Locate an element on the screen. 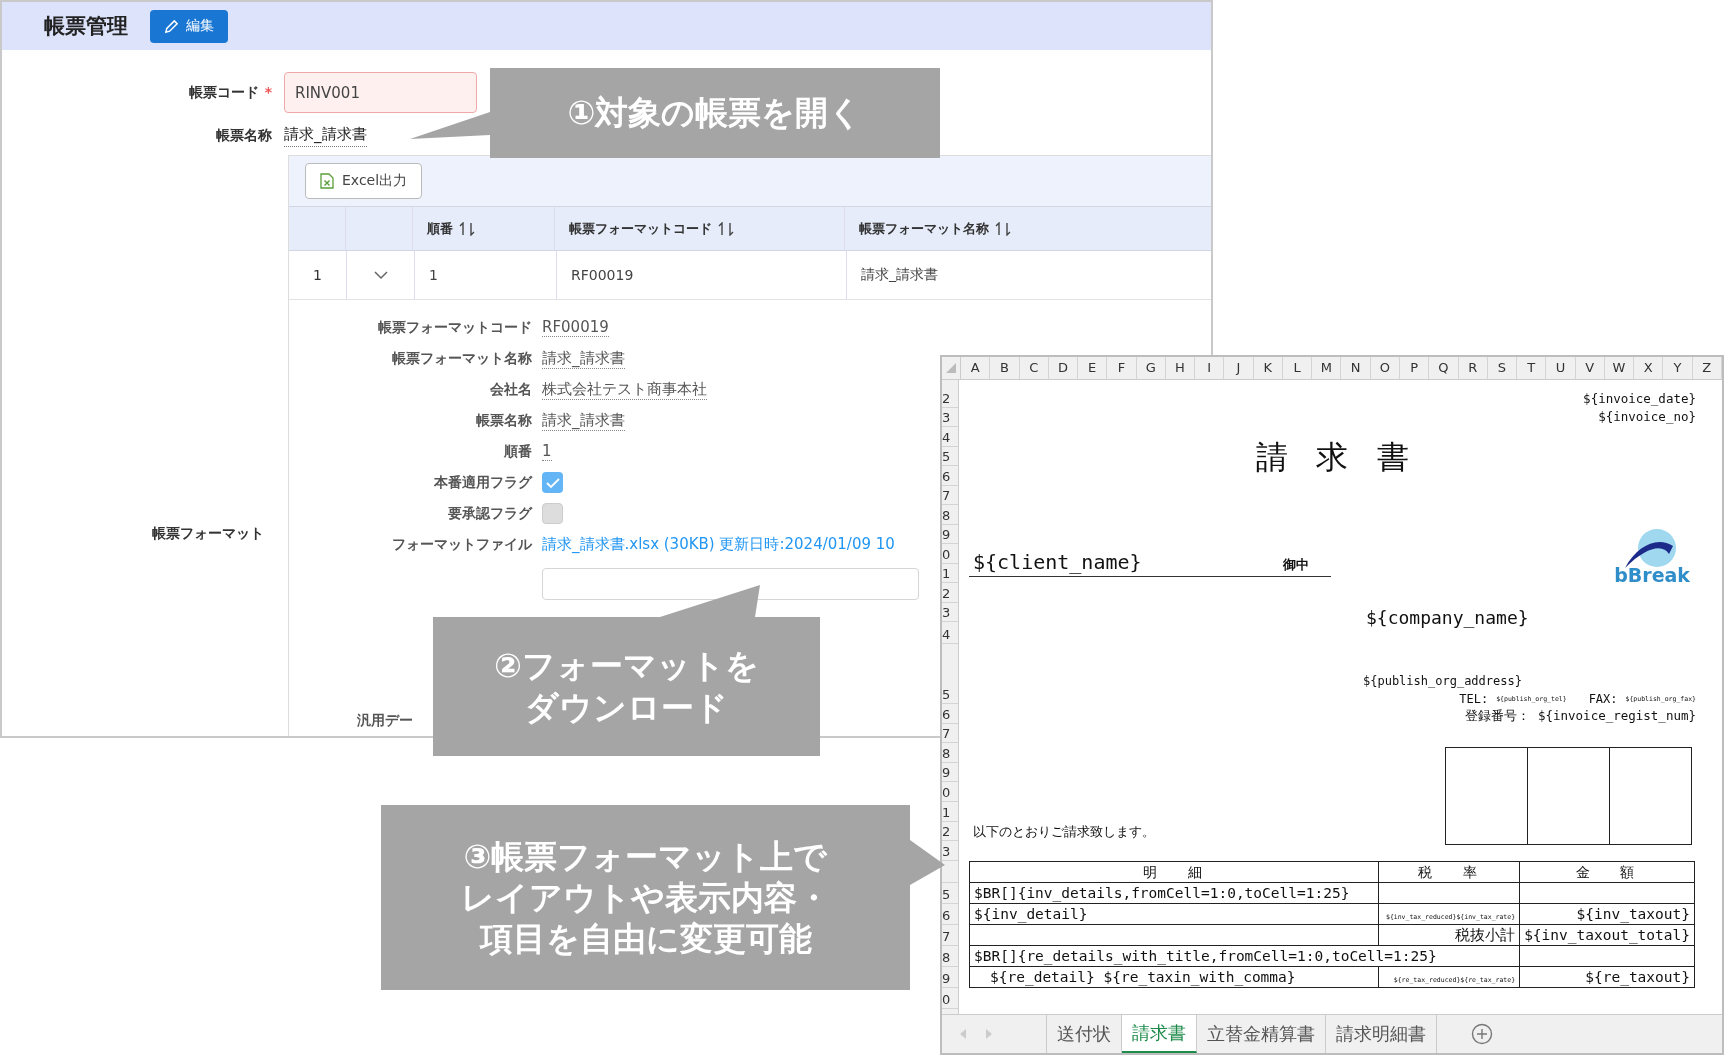  column-letter: W is located at coordinates (1619, 368).